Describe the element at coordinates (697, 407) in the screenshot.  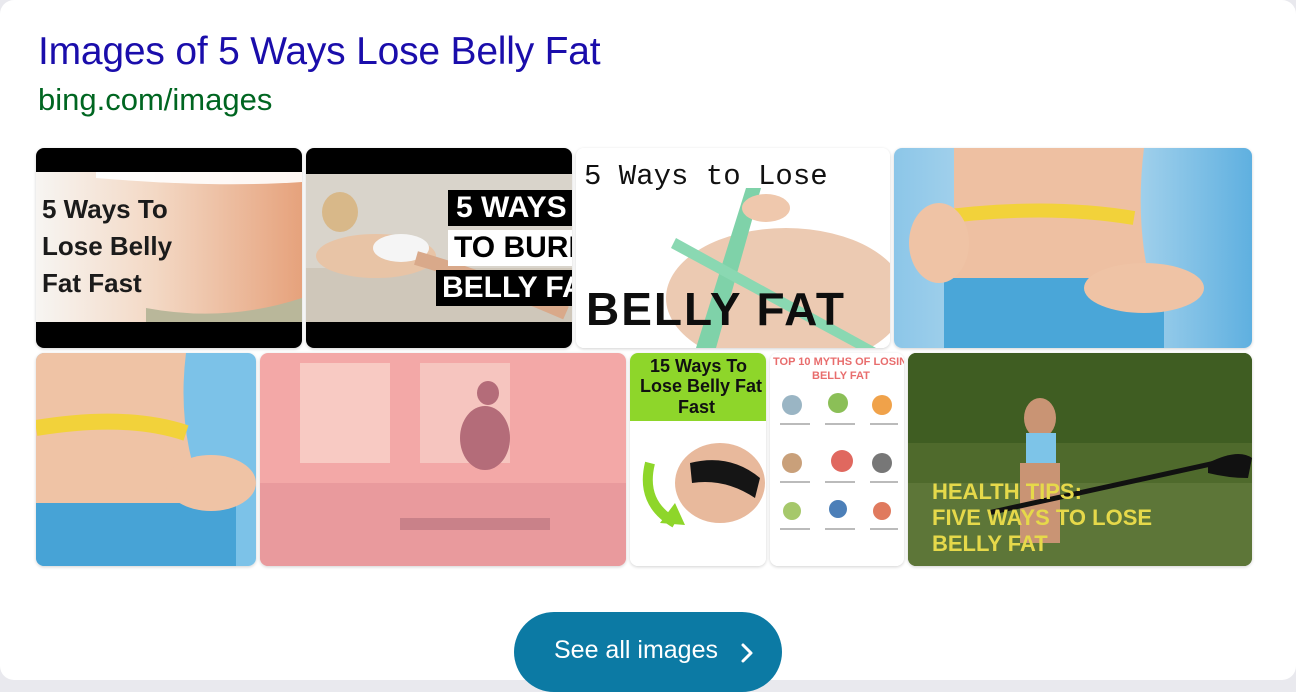
I see `image-caption-line: Fast` at that location.